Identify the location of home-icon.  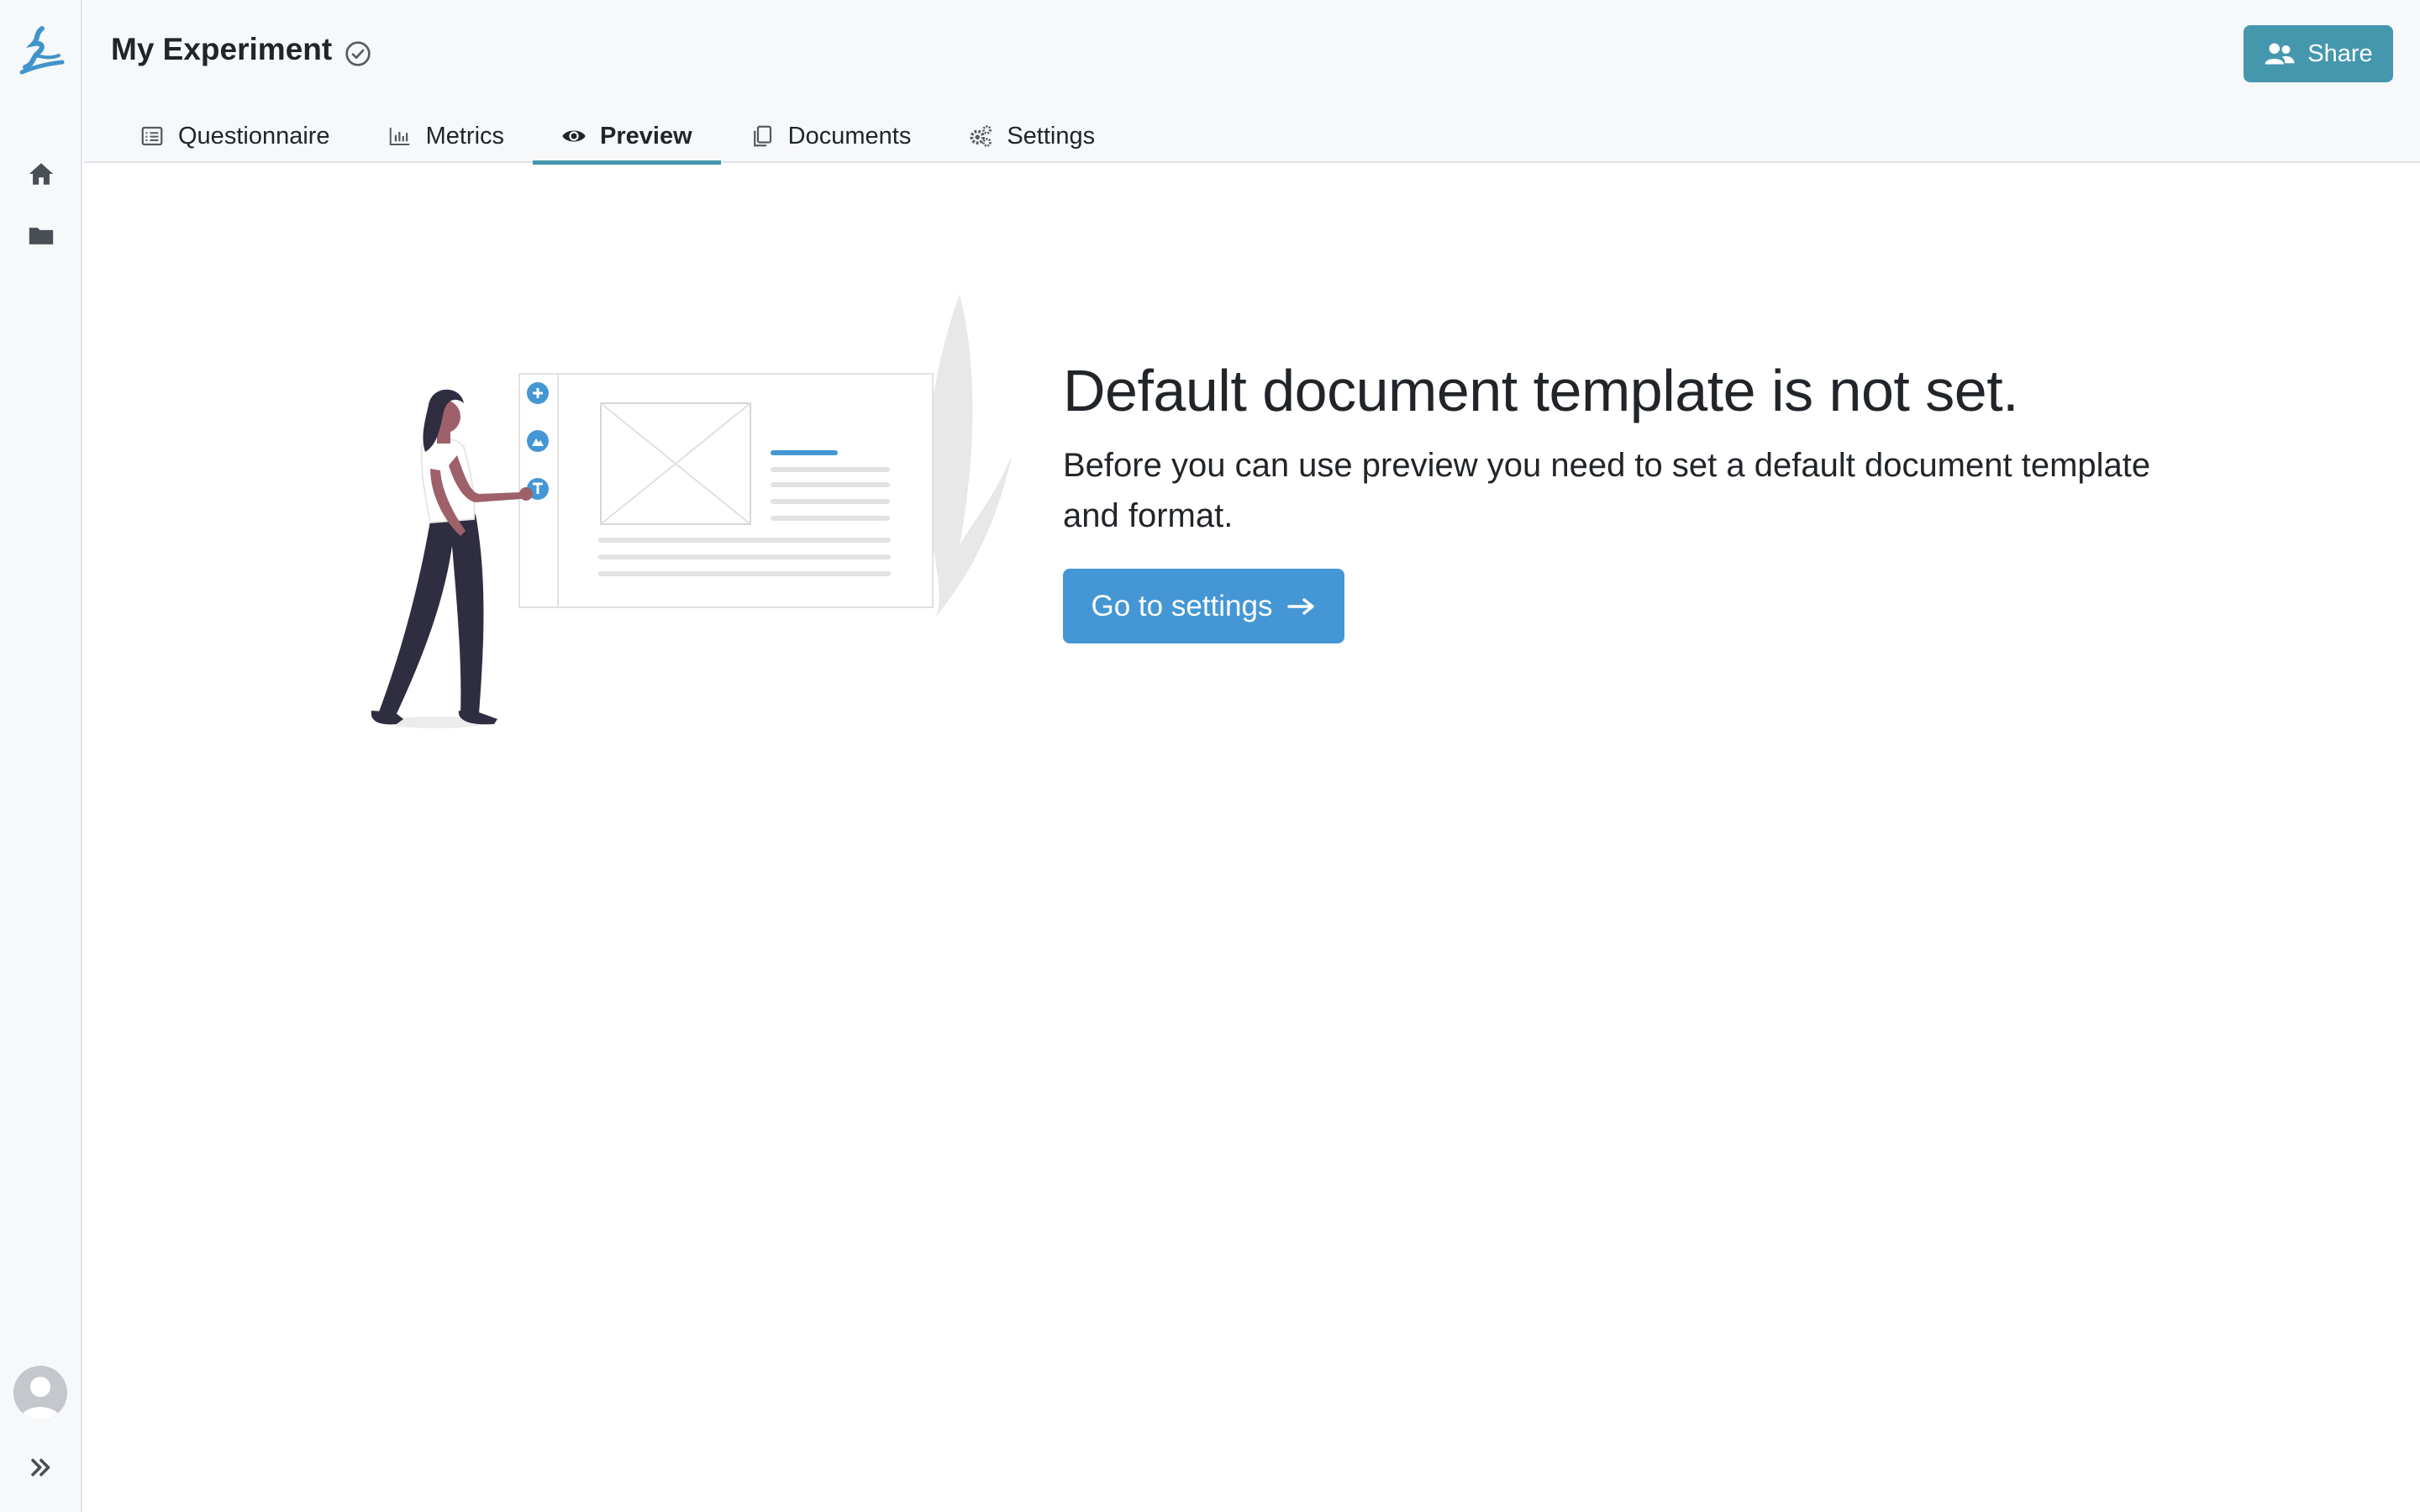
(41, 174).